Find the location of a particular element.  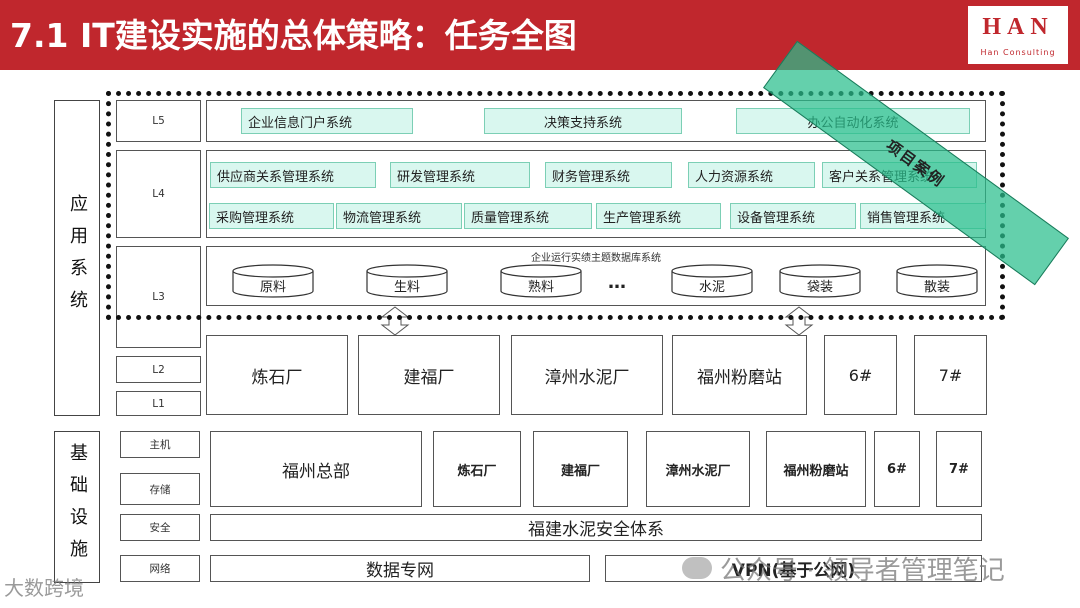

infrastructure-section-label: 基础设施 is located at coordinates (77, 507).